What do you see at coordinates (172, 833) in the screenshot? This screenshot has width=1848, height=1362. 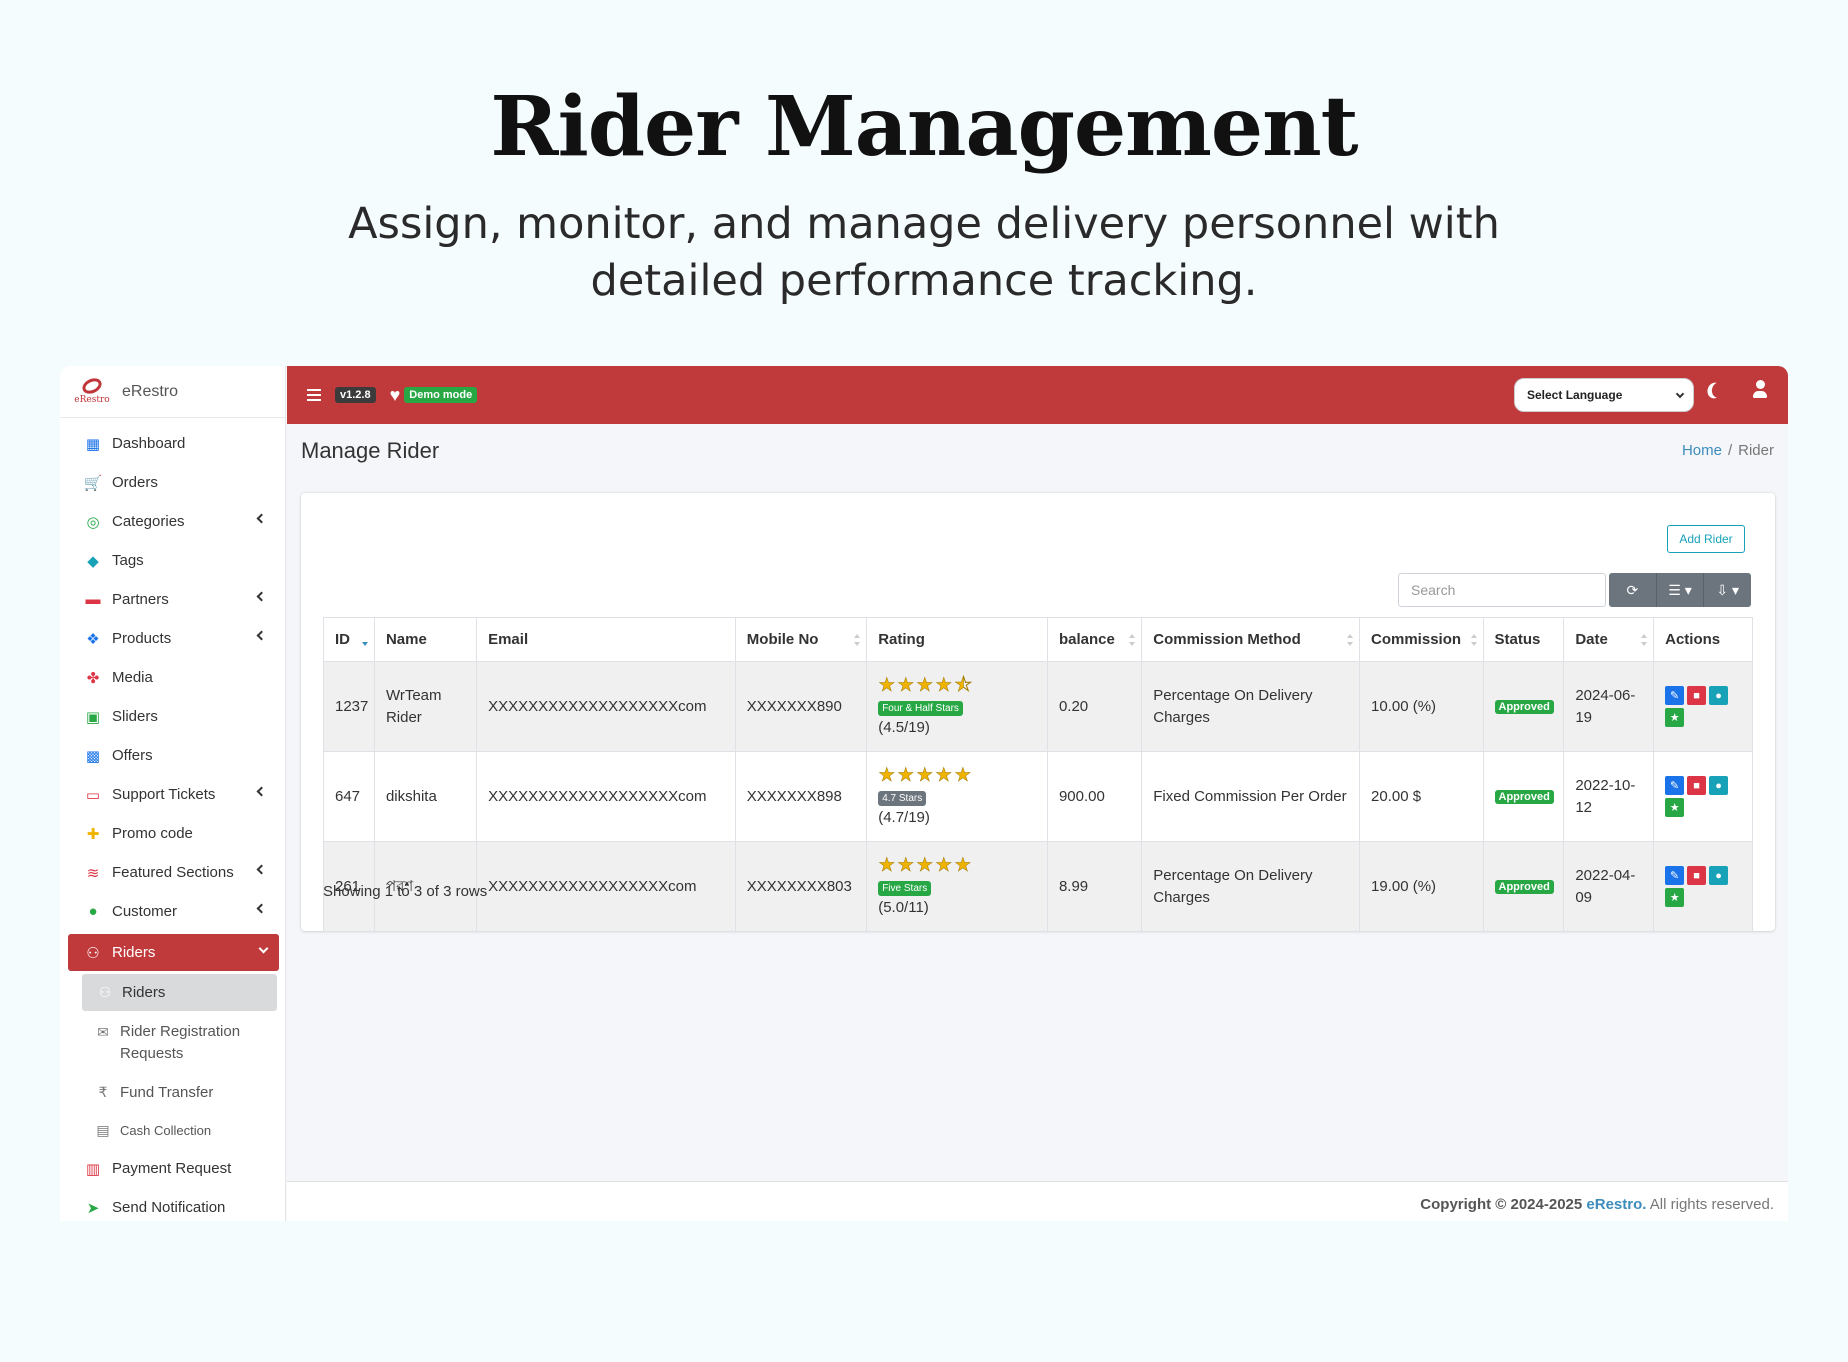 I see `sidebar-item-promo-code: ✚ Promo code` at bounding box center [172, 833].